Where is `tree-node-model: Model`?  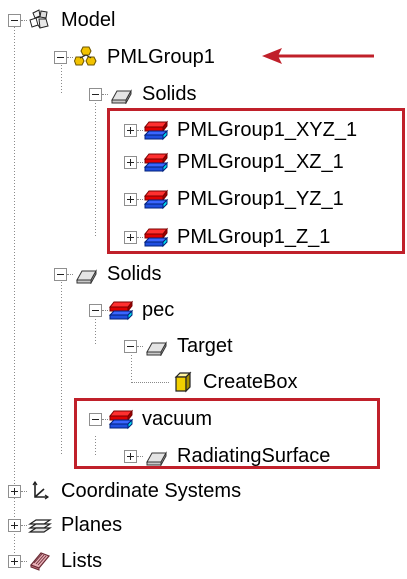 tree-node-model: Model is located at coordinates (62, 20).